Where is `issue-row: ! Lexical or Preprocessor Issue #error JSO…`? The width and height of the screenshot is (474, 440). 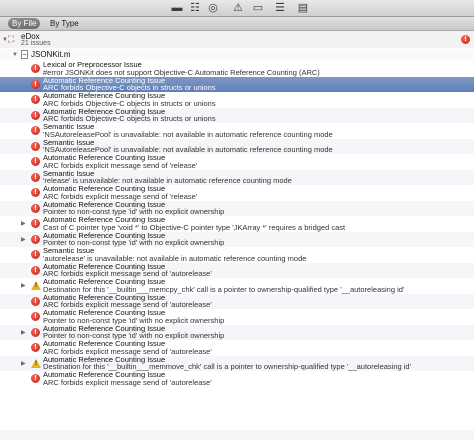 issue-row: ! Lexical or Preprocessor Issue #error JSO… is located at coordinates (237, 69).